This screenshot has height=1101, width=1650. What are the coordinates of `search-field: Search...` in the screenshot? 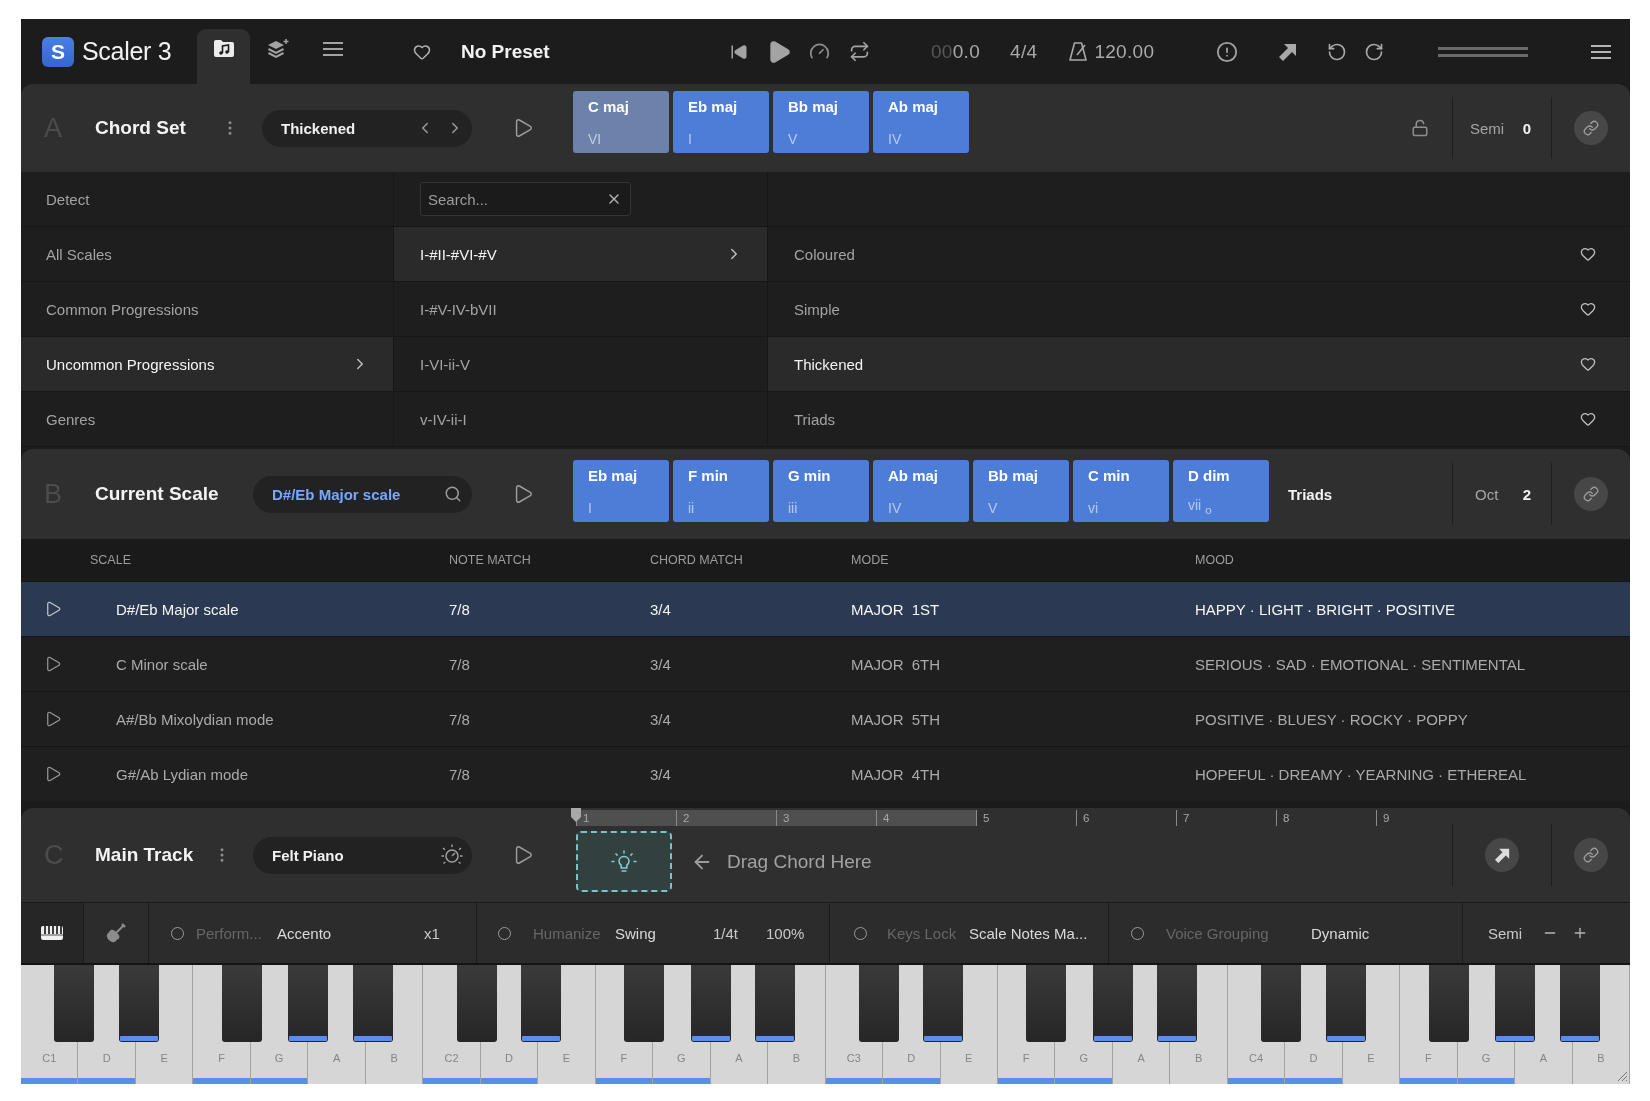 It's located at (525, 199).